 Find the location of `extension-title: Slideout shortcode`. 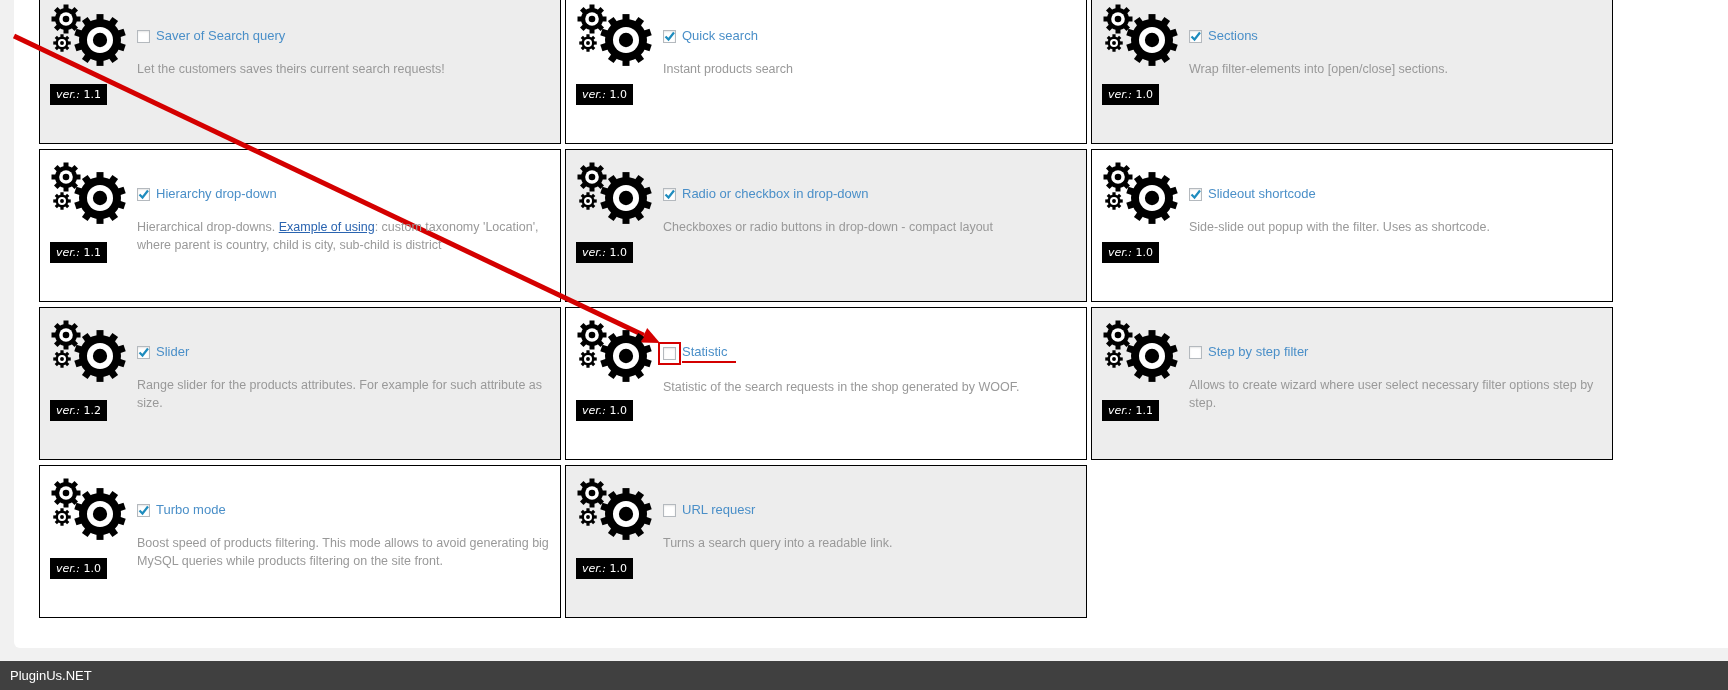

extension-title: Slideout shortcode is located at coordinates (1262, 194).